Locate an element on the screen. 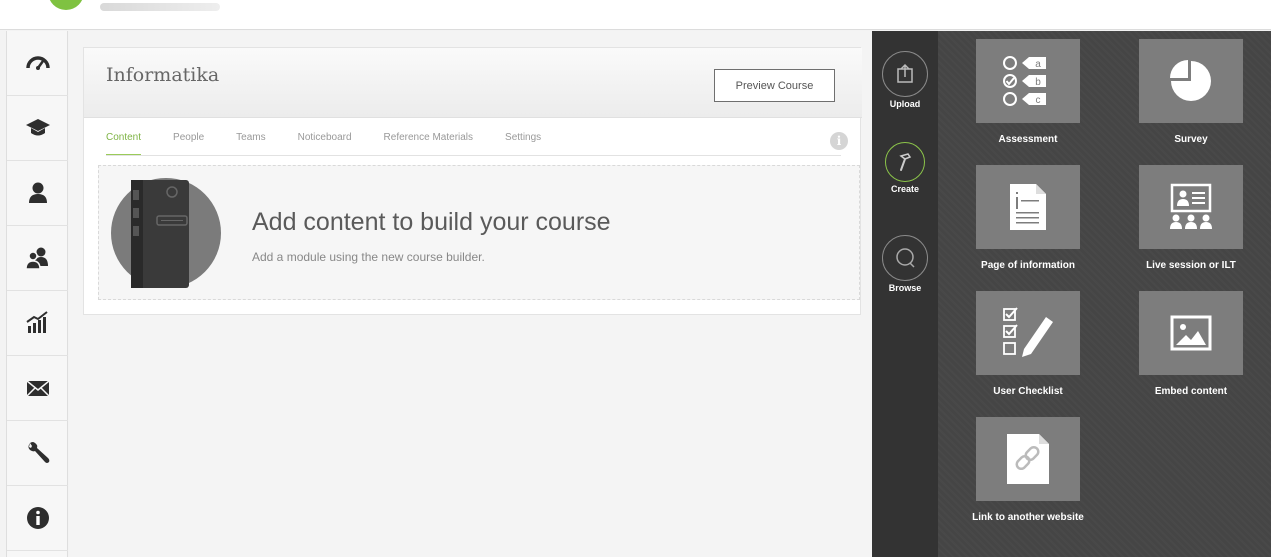  reports-chart-icon is located at coordinates (36, 322).